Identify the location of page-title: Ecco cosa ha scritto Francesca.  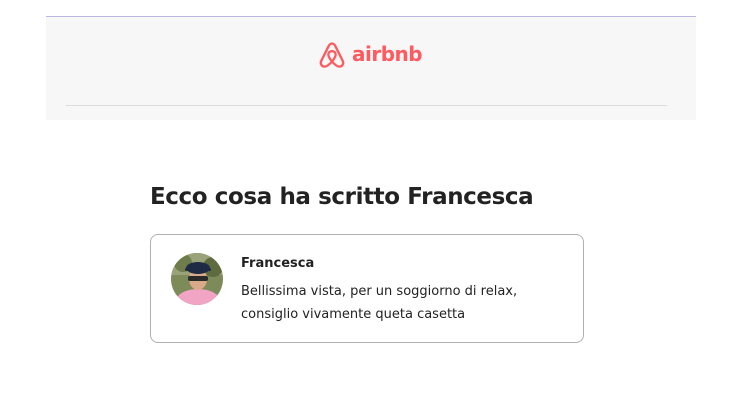
(342, 197).